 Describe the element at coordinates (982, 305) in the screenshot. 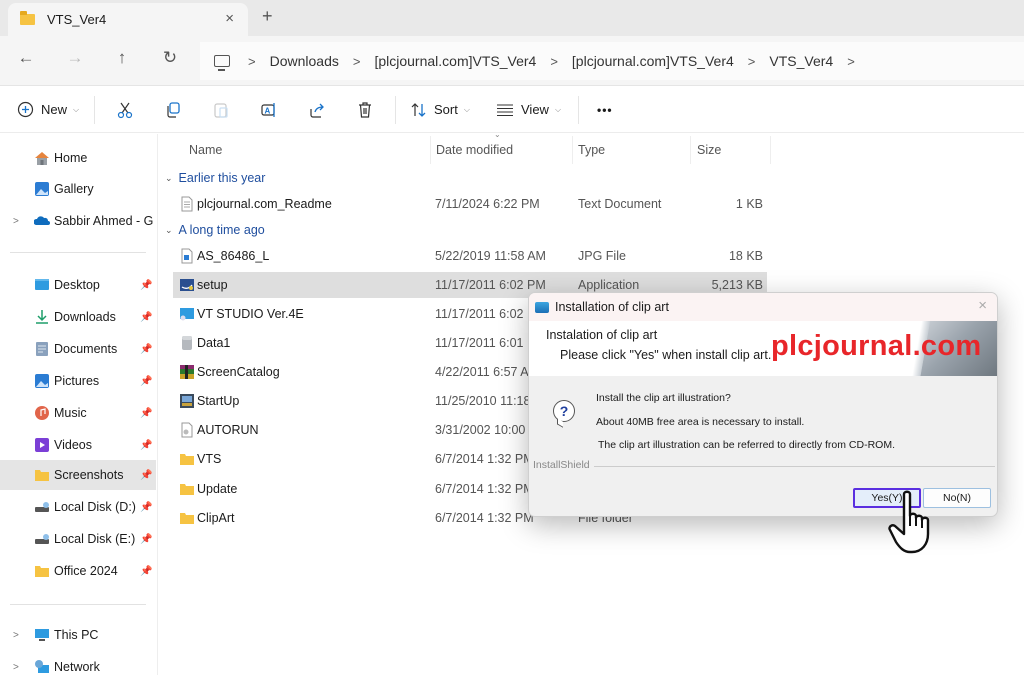

I see `dialog-close-button: ×` at that location.